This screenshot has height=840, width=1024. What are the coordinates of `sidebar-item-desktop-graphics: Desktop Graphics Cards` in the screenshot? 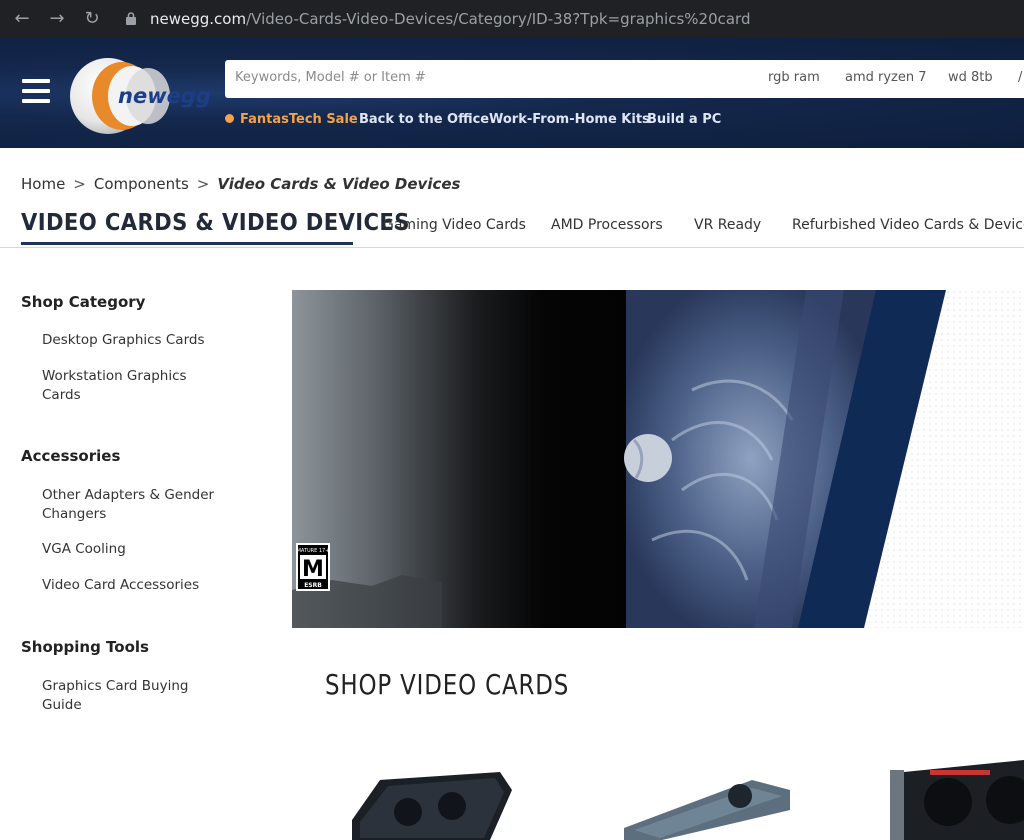 It's located at (132, 340).